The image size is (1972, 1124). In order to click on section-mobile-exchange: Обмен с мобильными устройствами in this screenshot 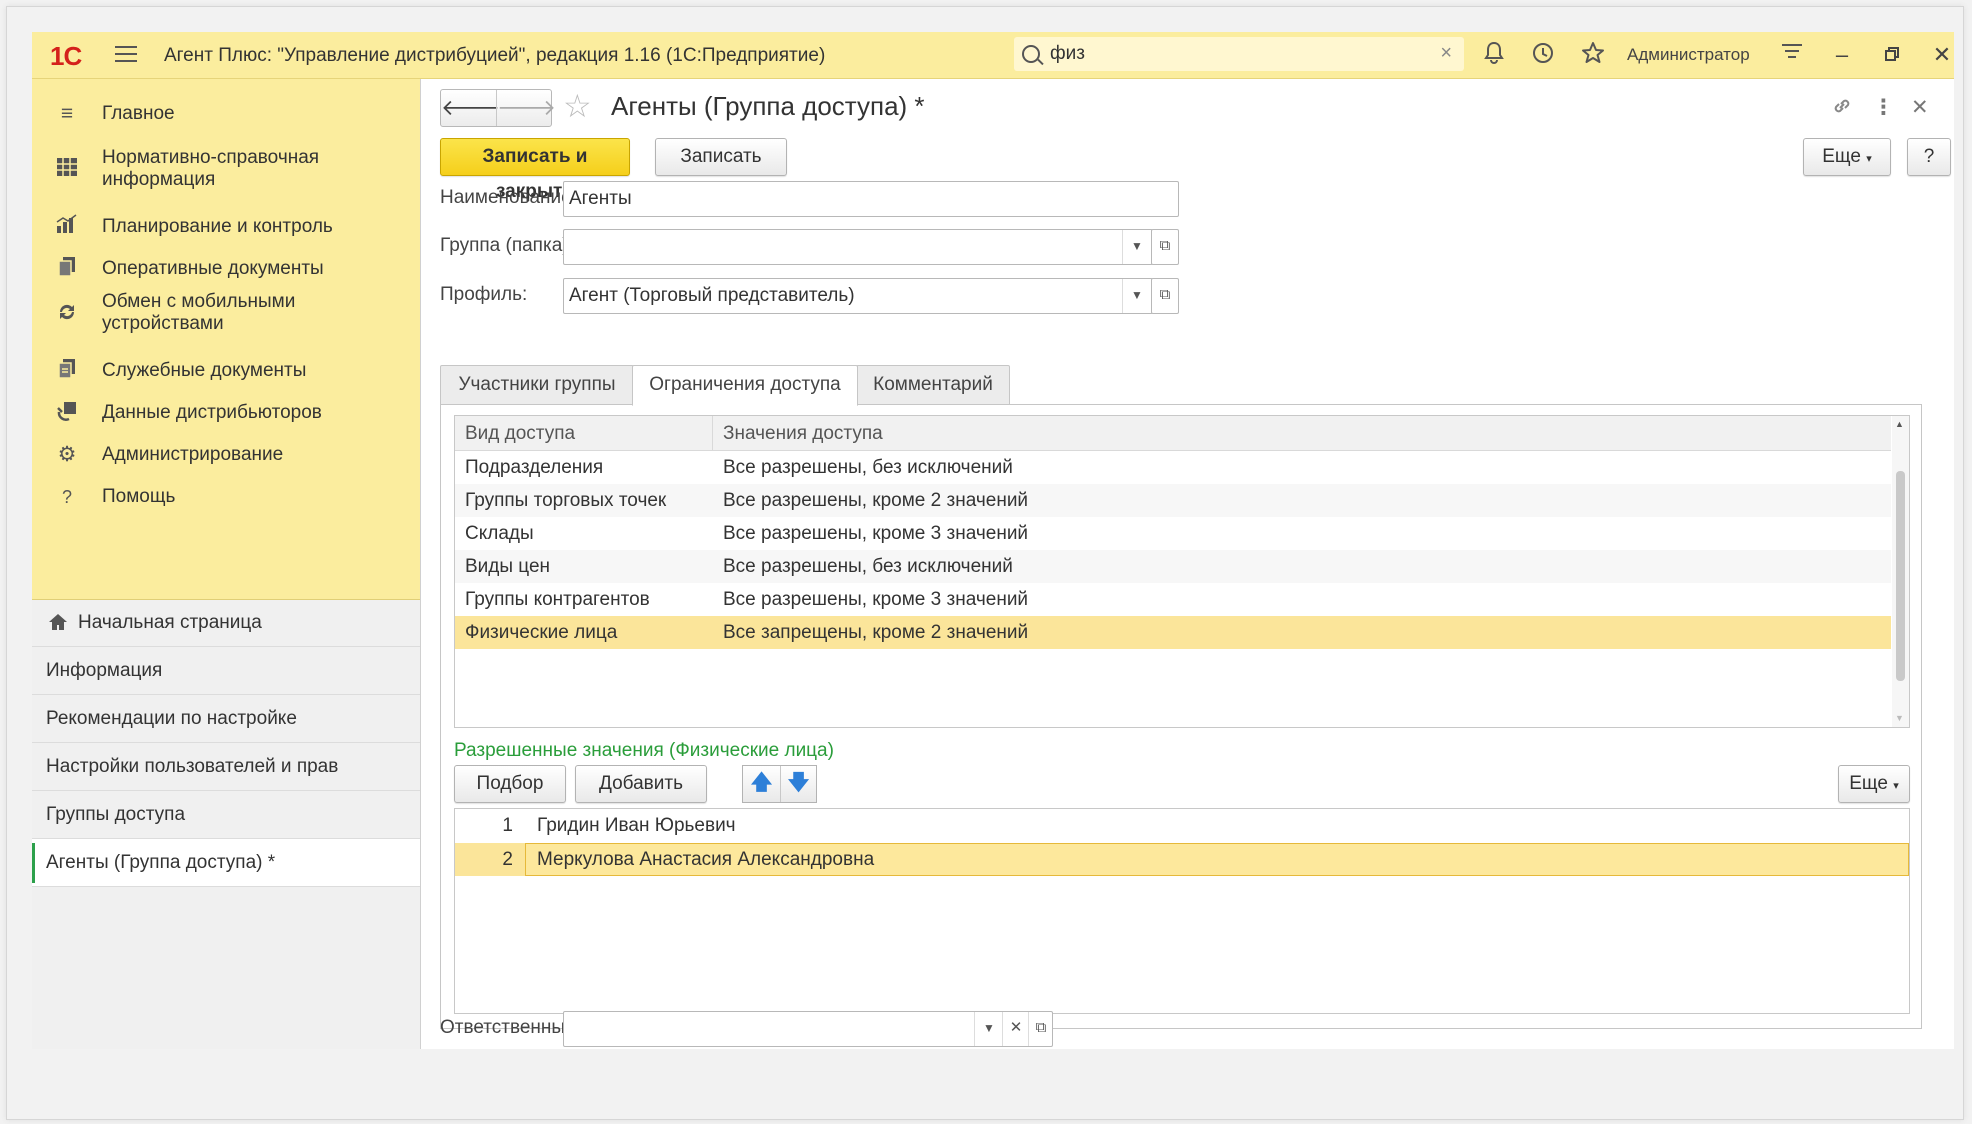, I will do `click(226, 314)`.